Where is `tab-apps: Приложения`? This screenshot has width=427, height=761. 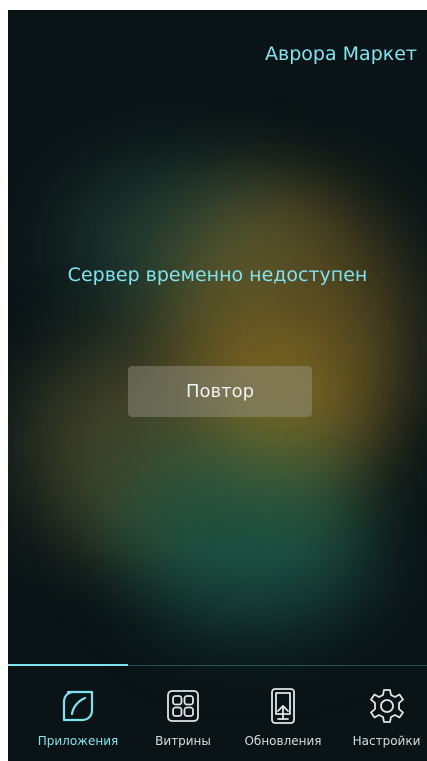 tab-apps: Приложения is located at coordinates (78, 713).